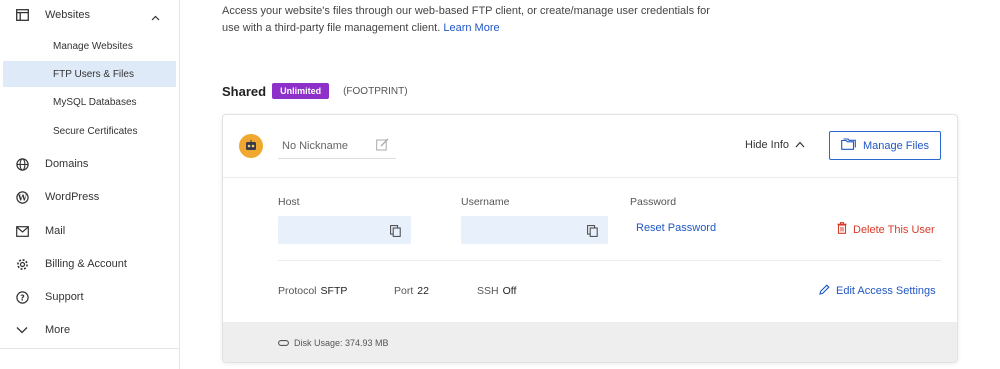 This screenshot has width=1000, height=369. I want to click on card-header: No Nickname Hide Info Manage Files, so click(590, 146).